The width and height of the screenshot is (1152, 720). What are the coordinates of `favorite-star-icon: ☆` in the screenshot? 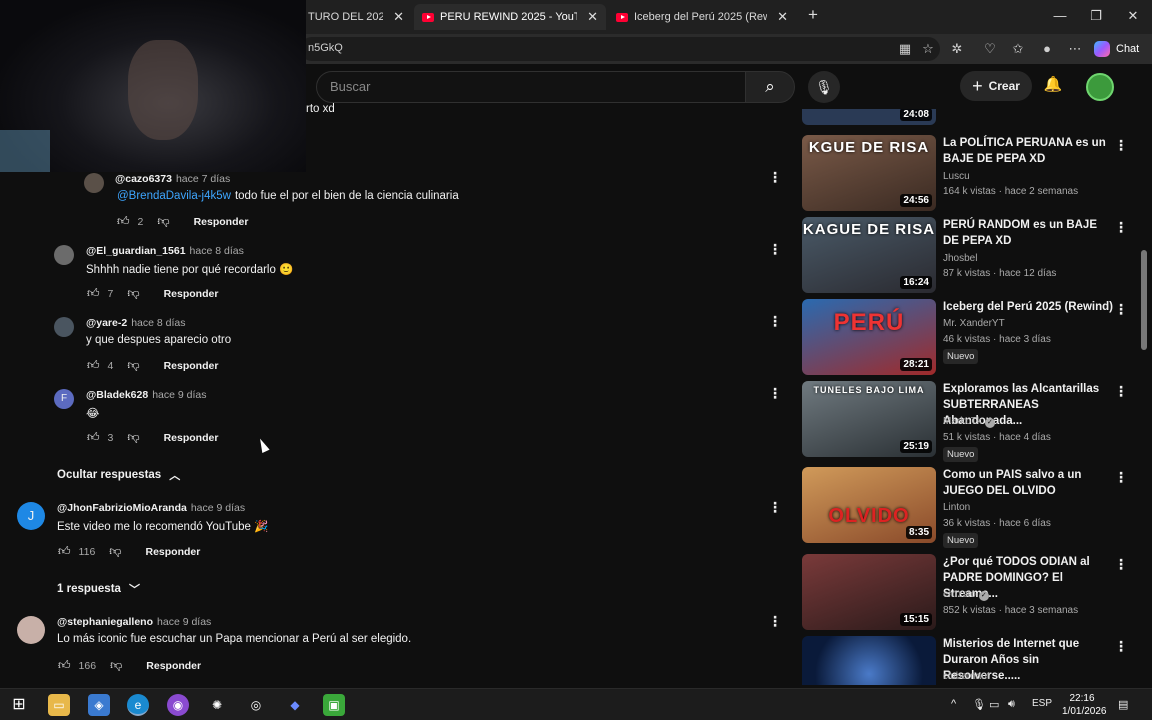 It's located at (928, 49).